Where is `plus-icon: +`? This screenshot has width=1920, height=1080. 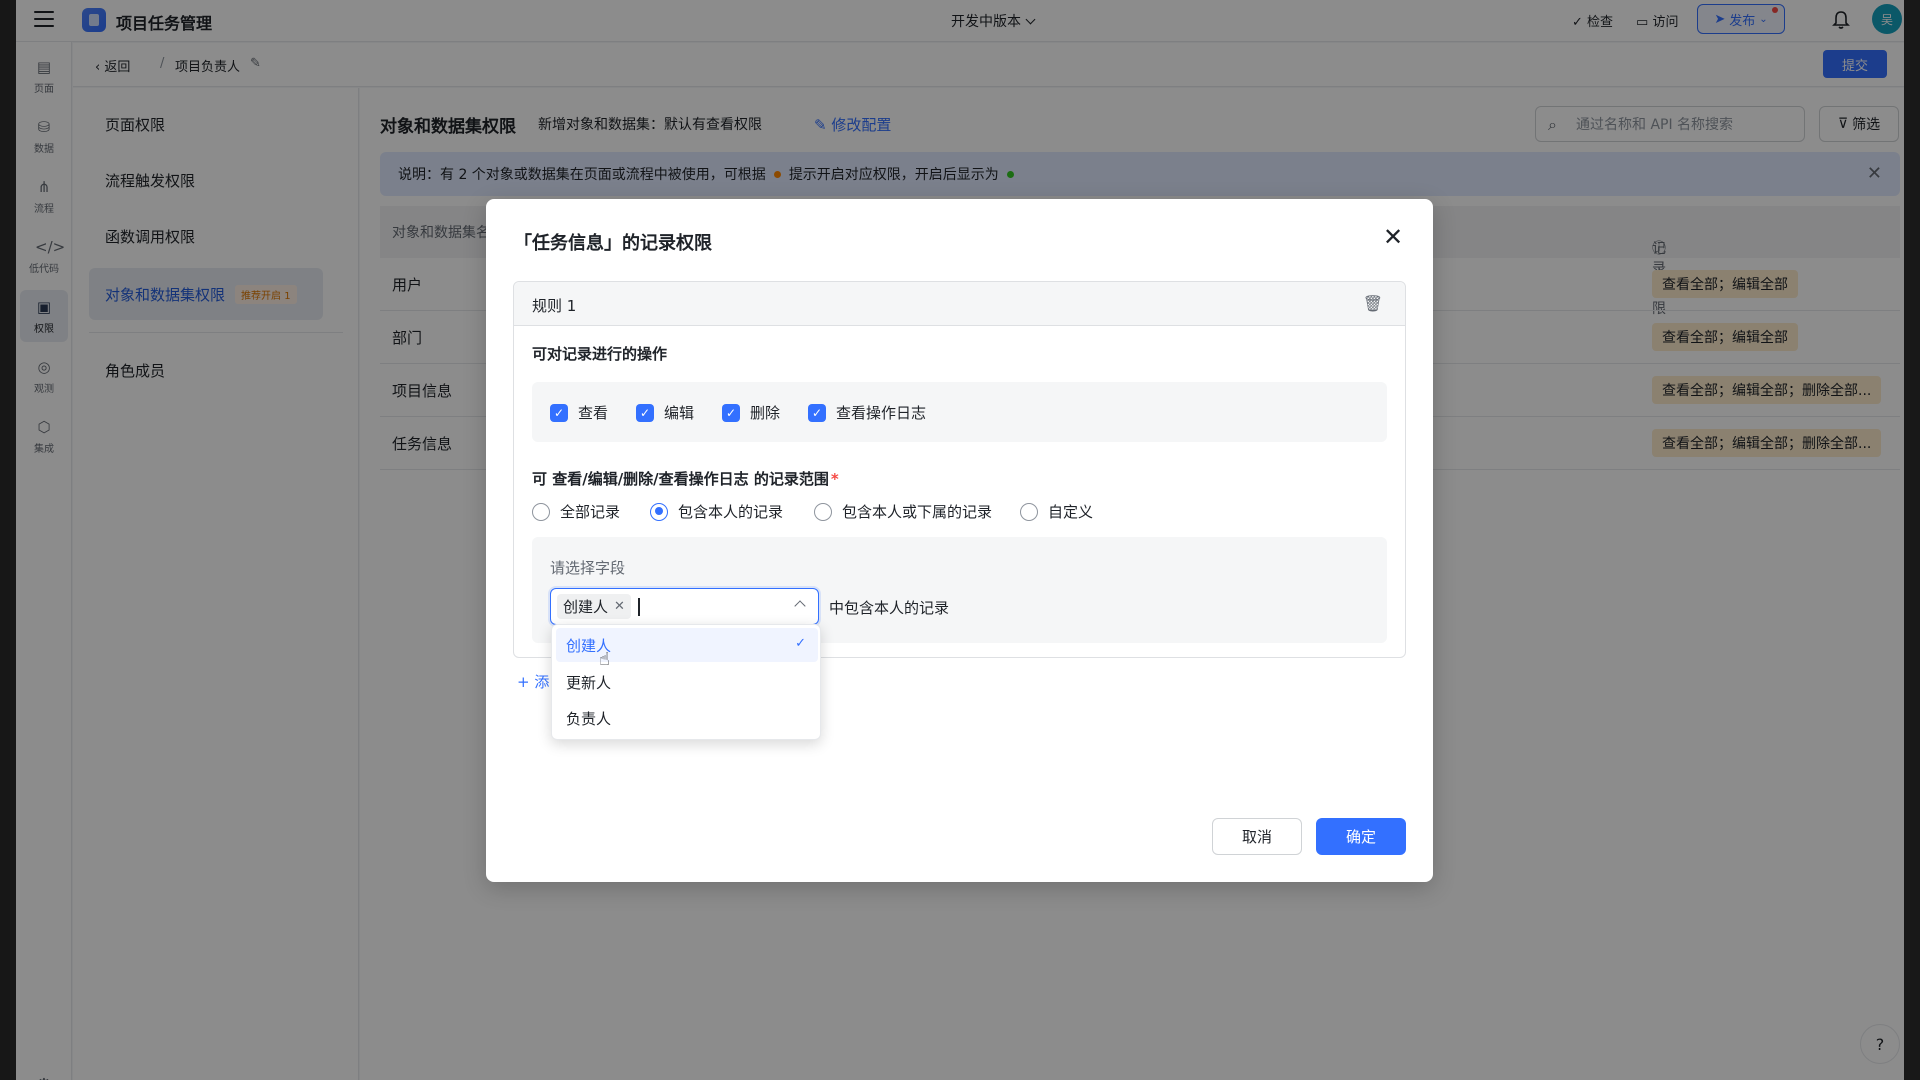
plus-icon: + is located at coordinates (523, 682).